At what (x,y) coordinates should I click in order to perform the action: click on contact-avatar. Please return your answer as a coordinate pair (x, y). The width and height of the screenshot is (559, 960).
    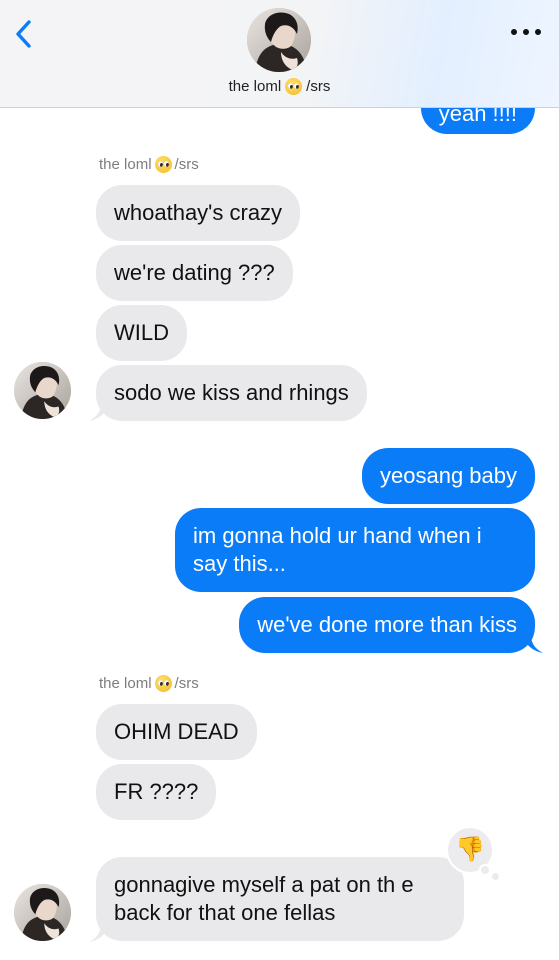
    Looking at the image, I should click on (279, 40).